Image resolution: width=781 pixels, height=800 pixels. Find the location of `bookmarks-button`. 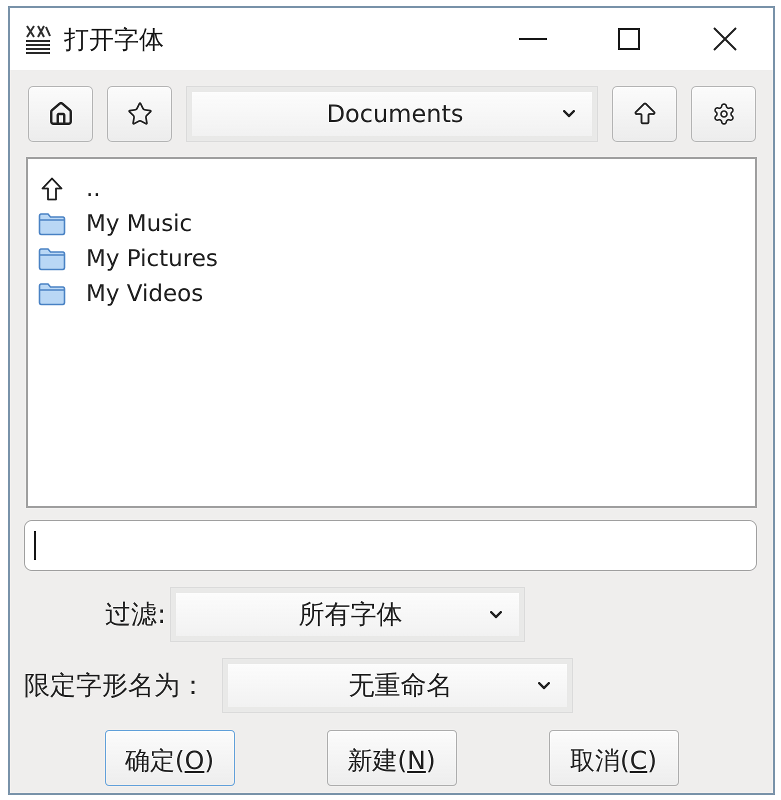

bookmarks-button is located at coordinates (139, 114).